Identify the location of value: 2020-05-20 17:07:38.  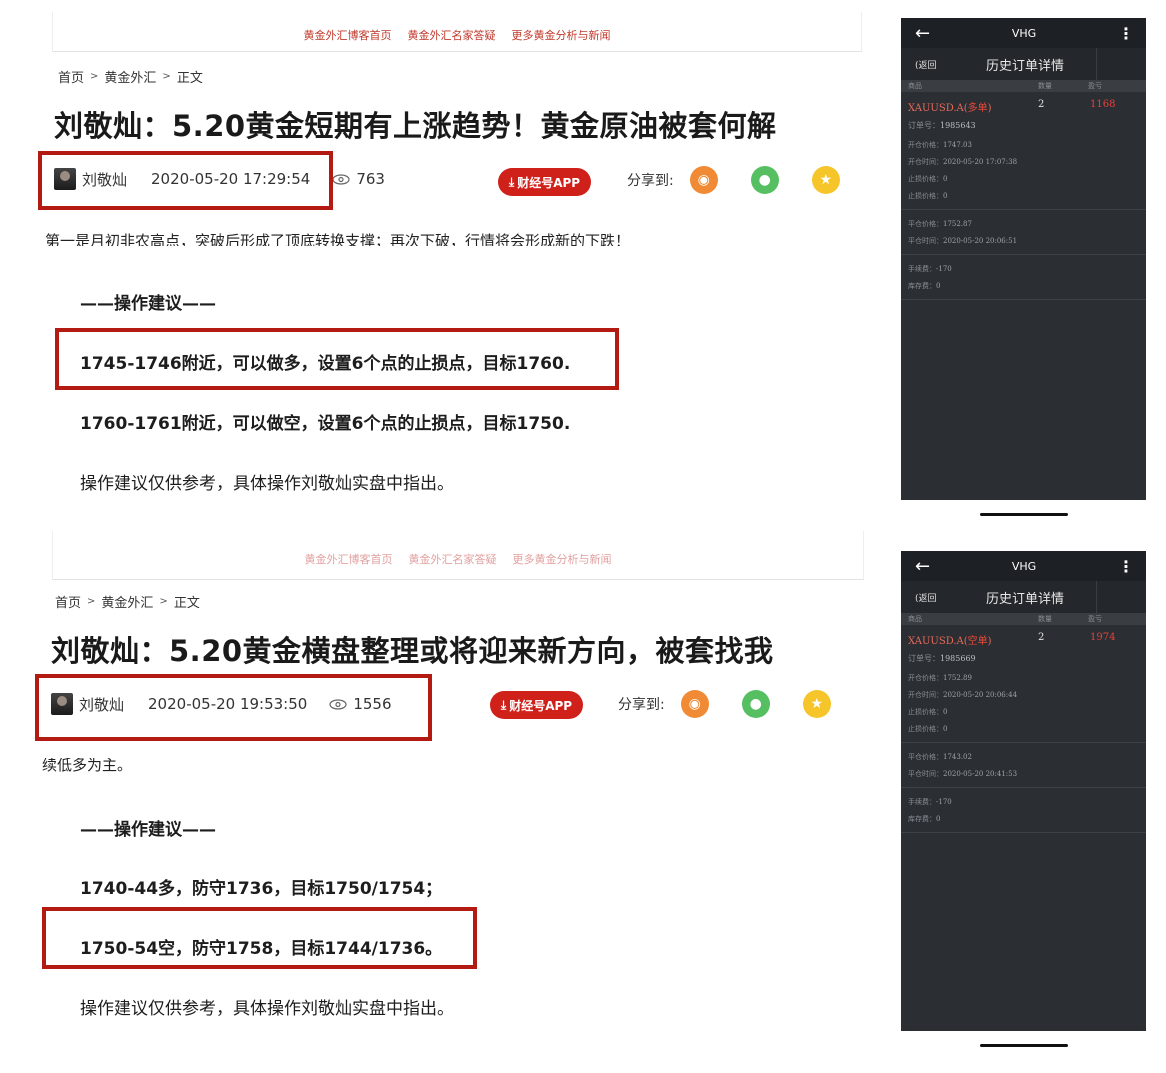
(980, 162).